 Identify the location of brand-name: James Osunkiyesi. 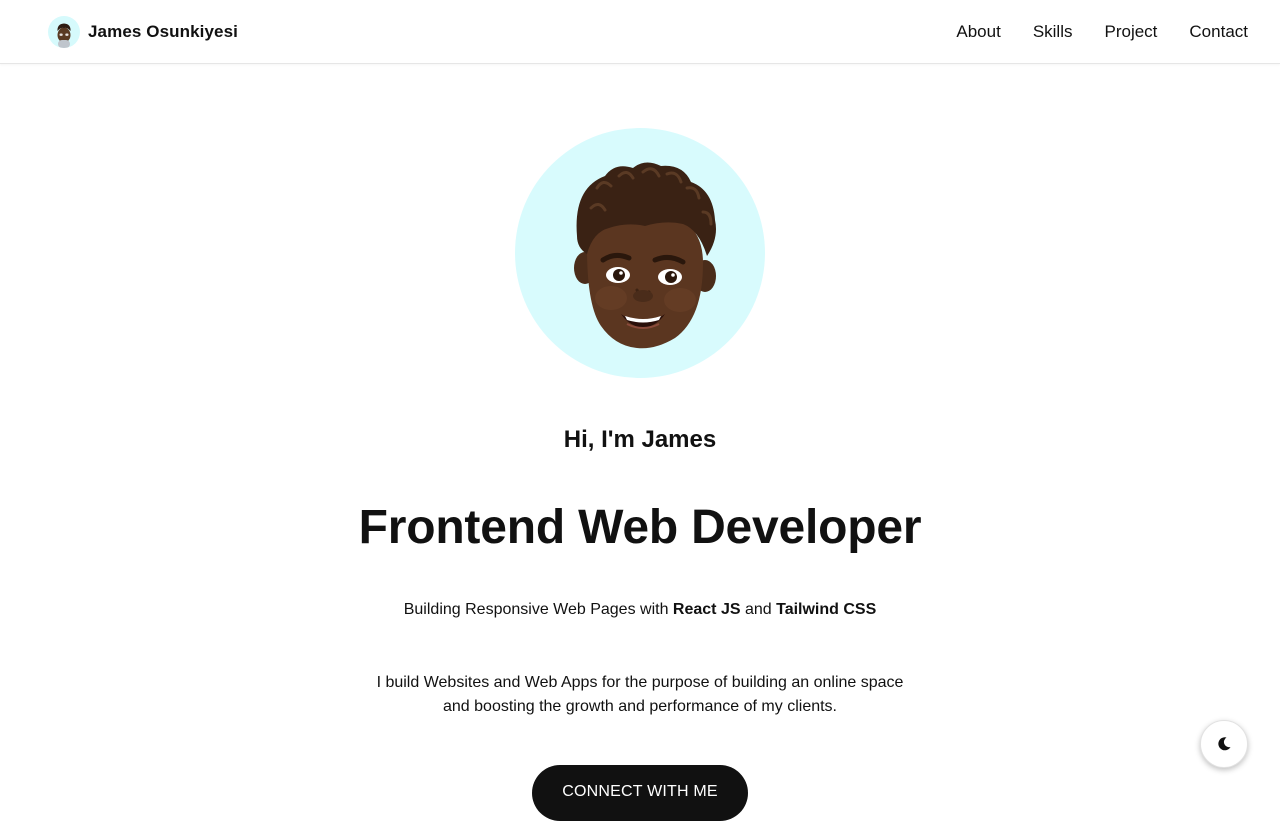
(163, 31).